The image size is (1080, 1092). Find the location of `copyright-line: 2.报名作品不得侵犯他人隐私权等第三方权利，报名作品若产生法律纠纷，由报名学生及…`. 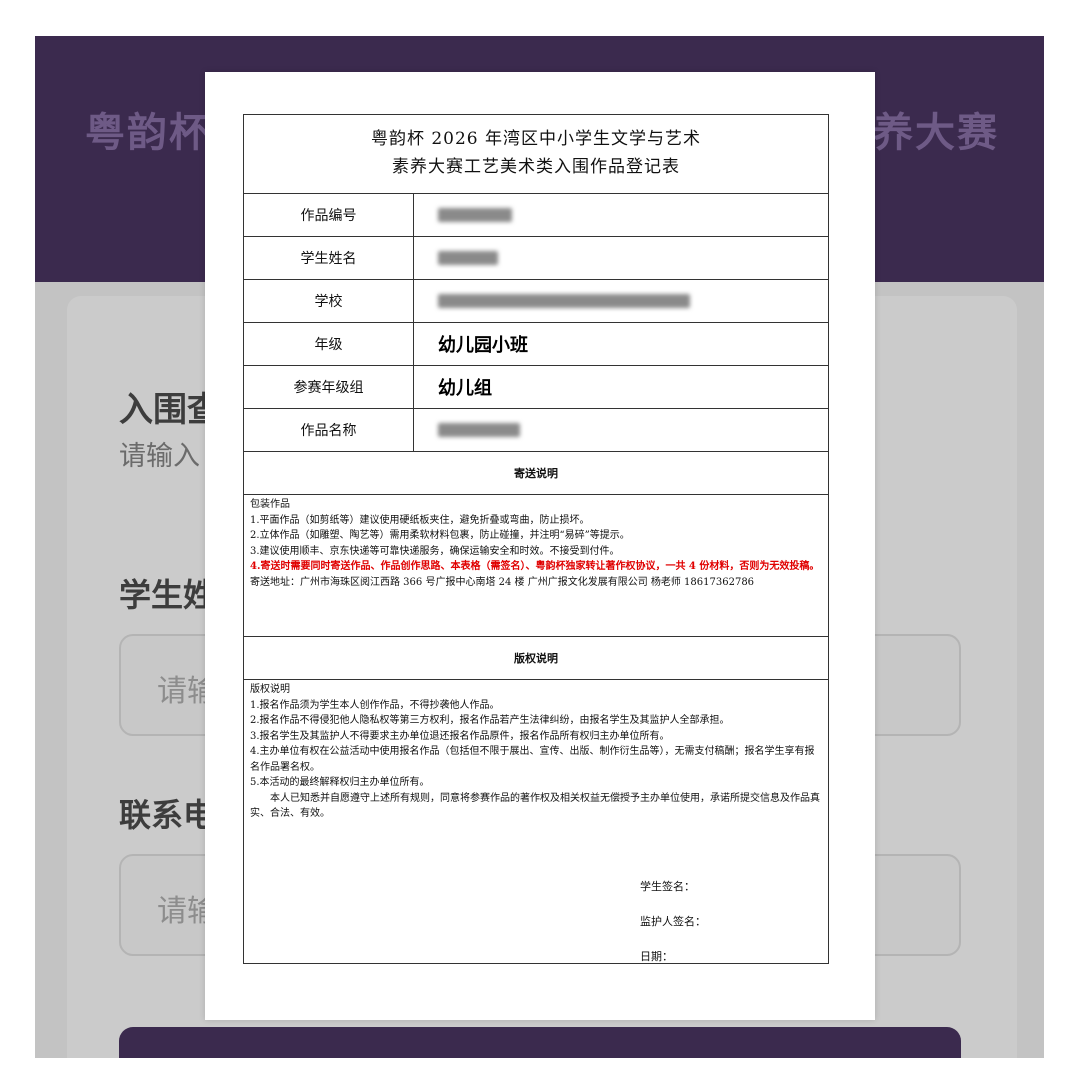

copyright-line: 2.报名作品不得侵犯他人隐私权等第三方权利，报名作品若产生法律纠纷，由报名学生及… is located at coordinates (490, 720).